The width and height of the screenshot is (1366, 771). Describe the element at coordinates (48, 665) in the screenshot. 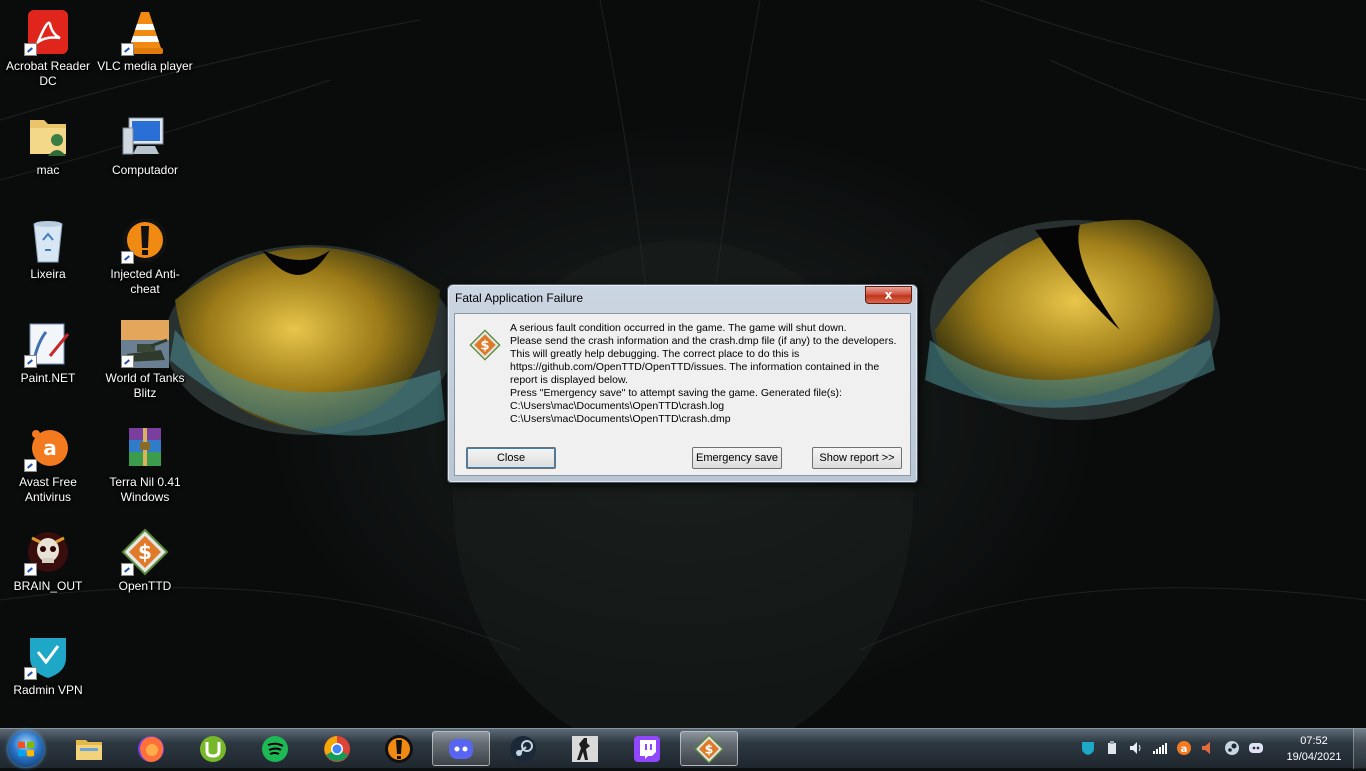

I see `desktop-icon-radmin-vpn: Radmin VPN` at that location.